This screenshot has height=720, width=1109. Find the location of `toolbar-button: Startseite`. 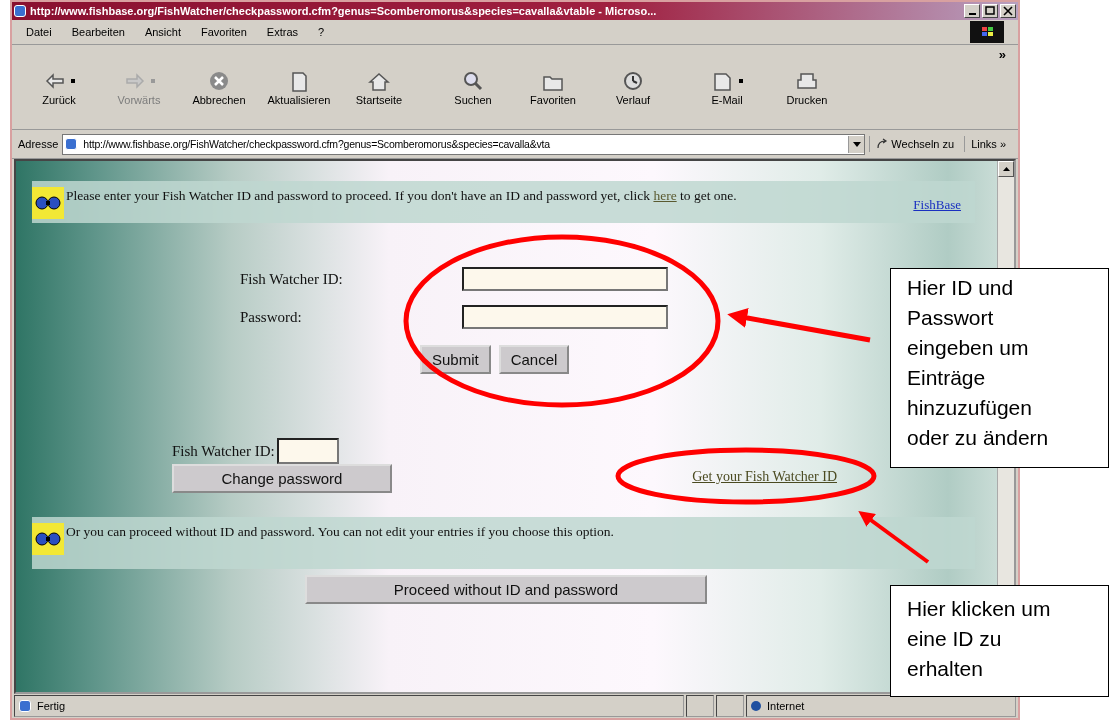

toolbar-button: Startseite is located at coordinates (379, 87).